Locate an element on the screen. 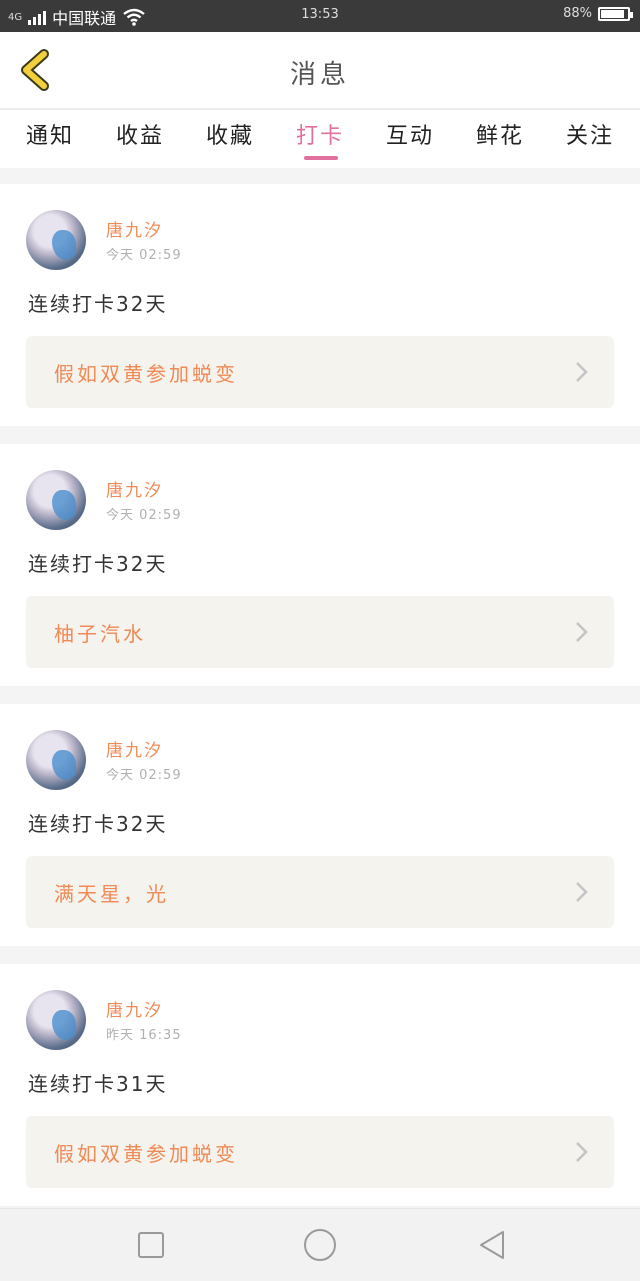 This screenshot has width=640, height=1281. diary-link: 柚子汽水 is located at coordinates (320, 632).